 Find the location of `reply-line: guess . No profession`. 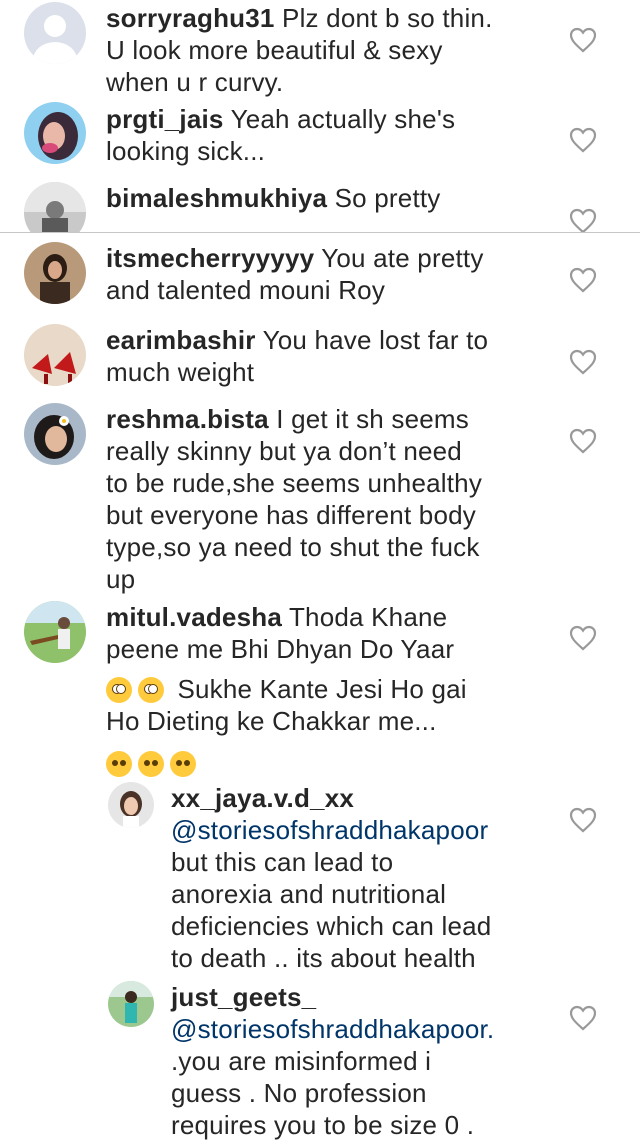

reply-line: guess . No profession is located at coordinates (299, 1093).